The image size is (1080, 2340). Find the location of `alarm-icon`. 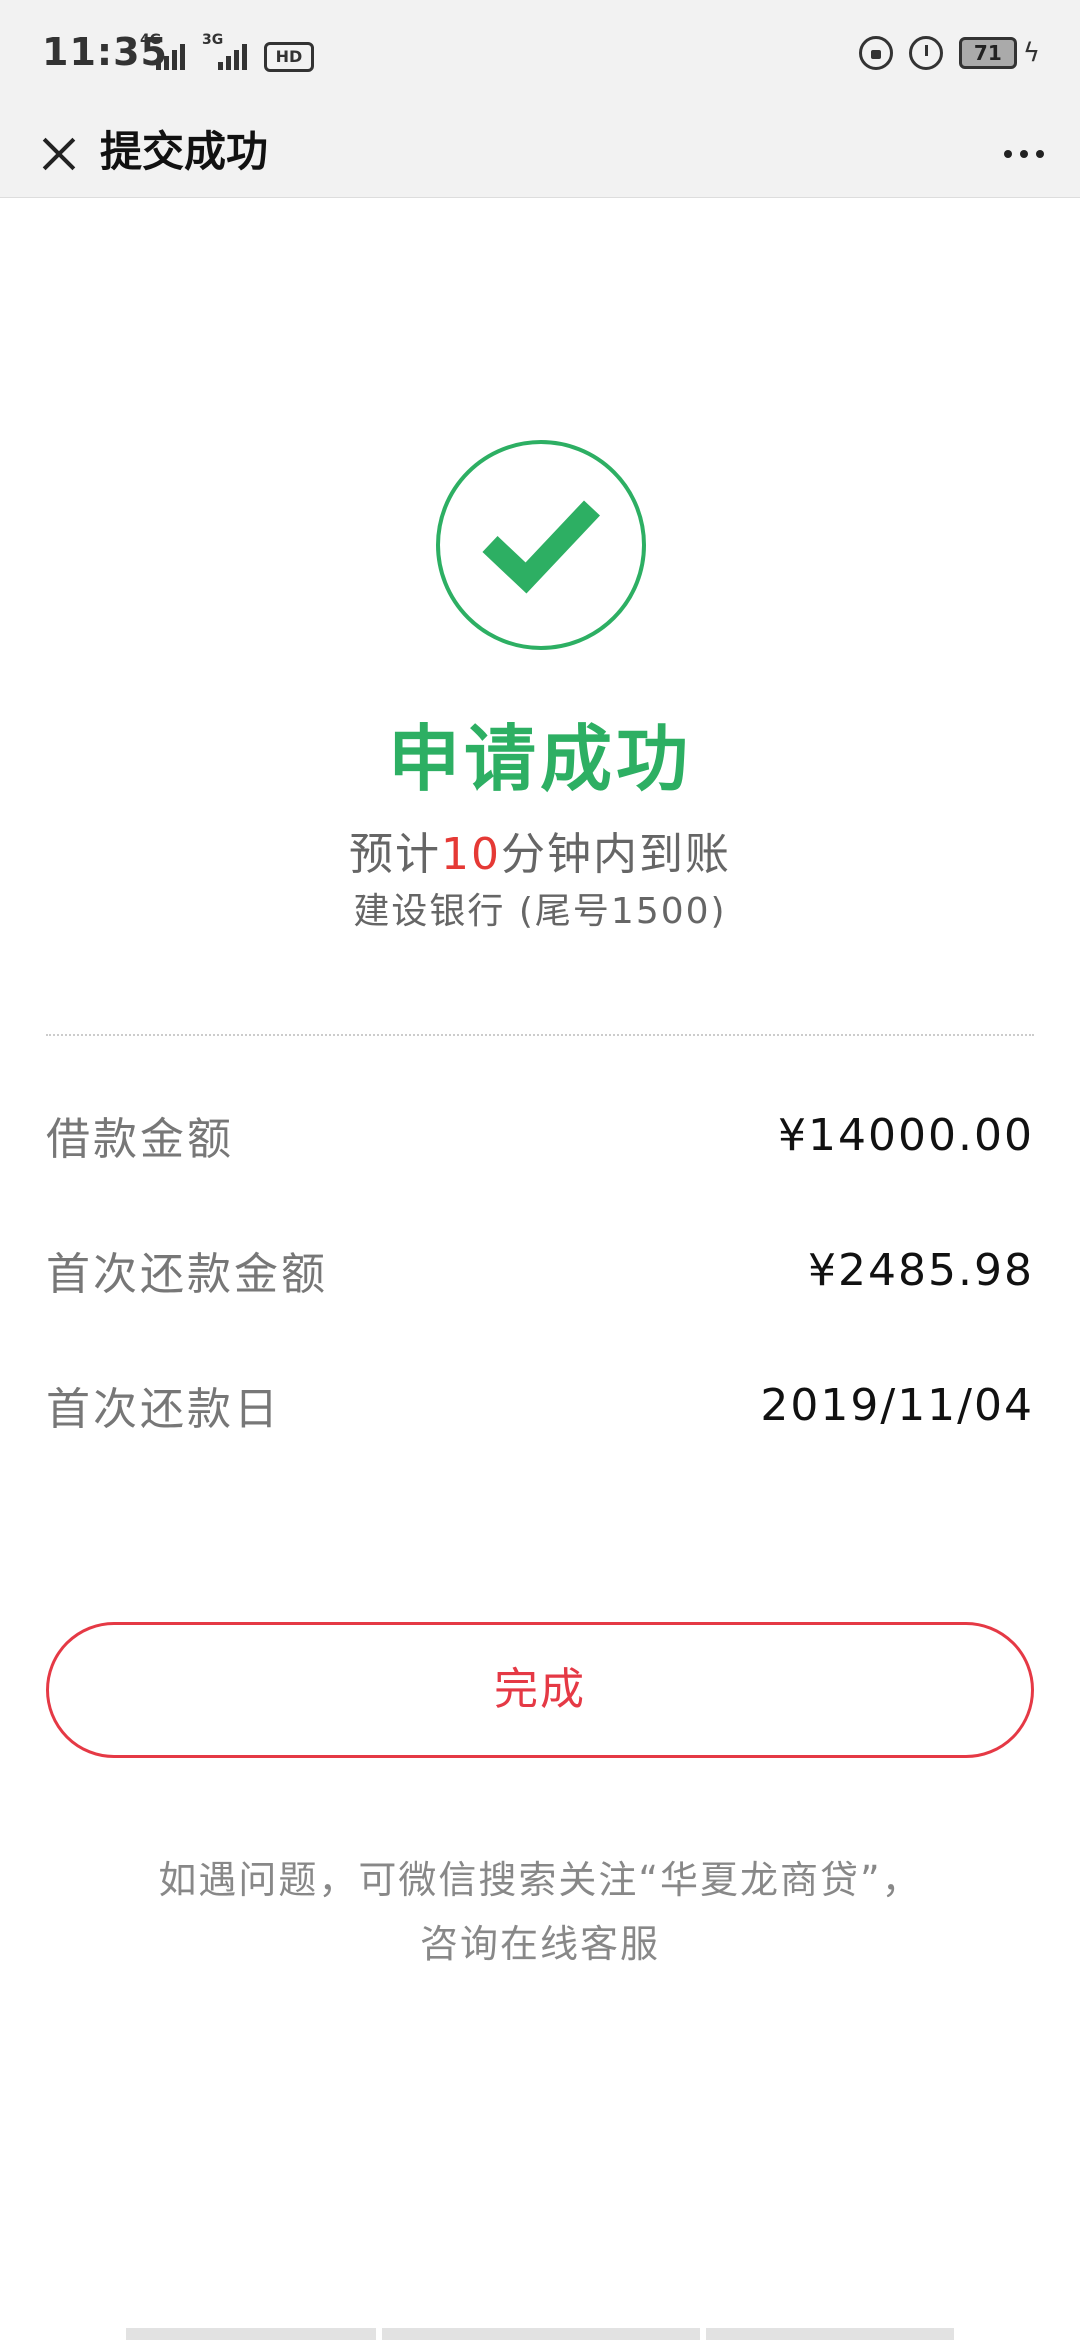

alarm-icon is located at coordinates (925, 53).